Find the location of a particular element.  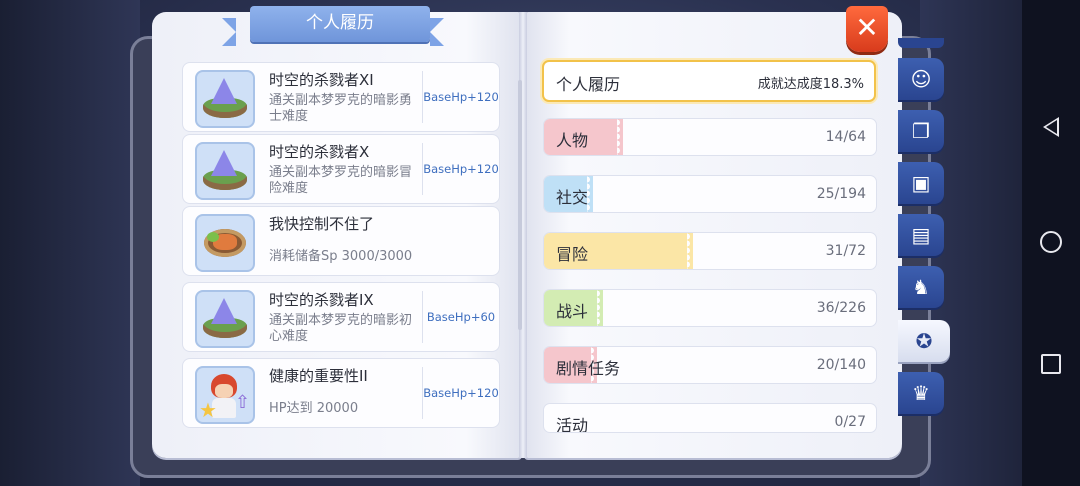

achievement-item: 时空的杀戮者X 通关副本梦罗克的暗影冒险难度 BaseHp+120 is located at coordinates (341, 169).